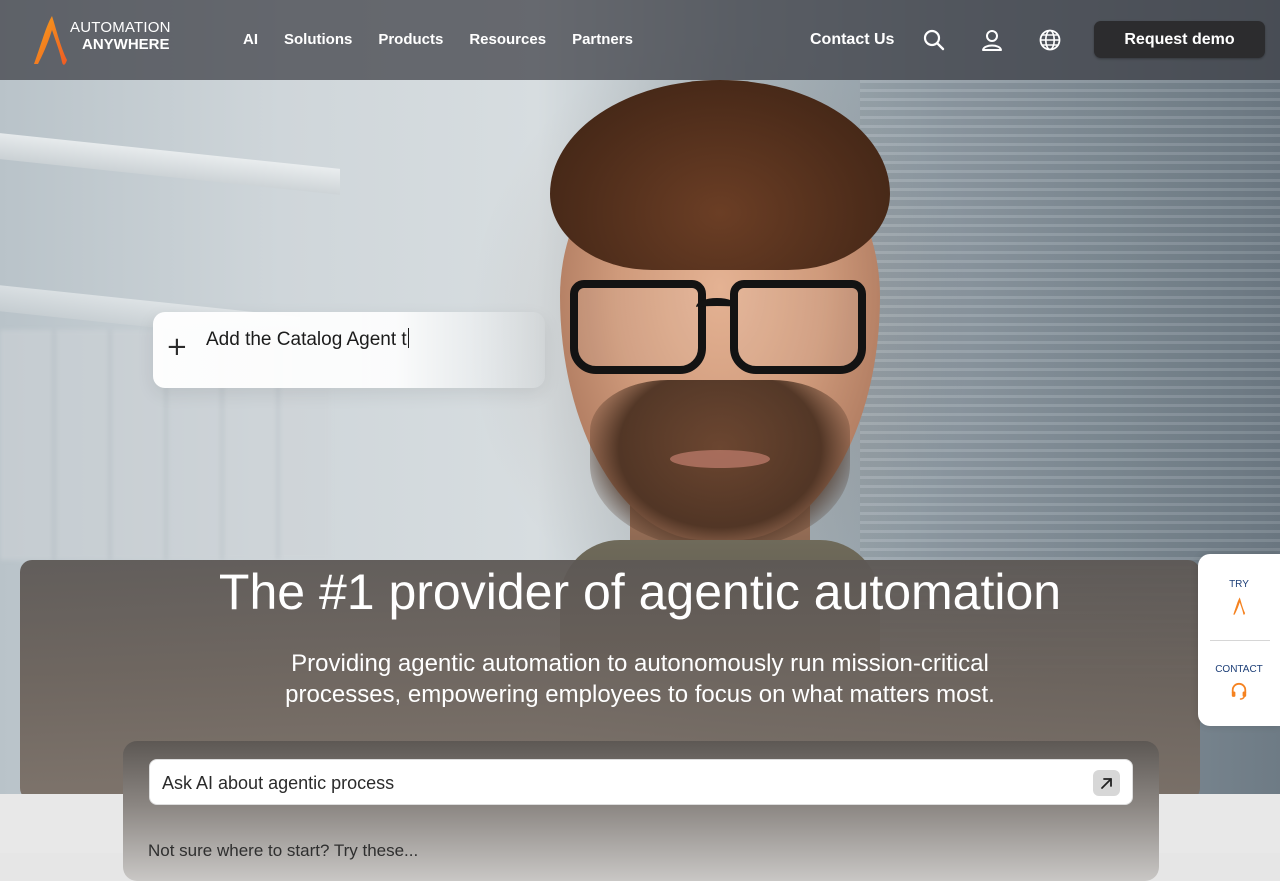 The width and height of the screenshot is (1280, 881). What do you see at coordinates (852, 40) in the screenshot?
I see `contact-us-link: Contact Us` at bounding box center [852, 40].